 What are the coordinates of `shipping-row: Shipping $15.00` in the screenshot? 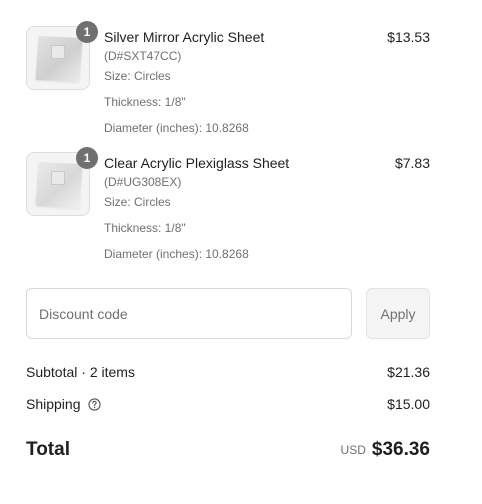 It's located at (228, 405).